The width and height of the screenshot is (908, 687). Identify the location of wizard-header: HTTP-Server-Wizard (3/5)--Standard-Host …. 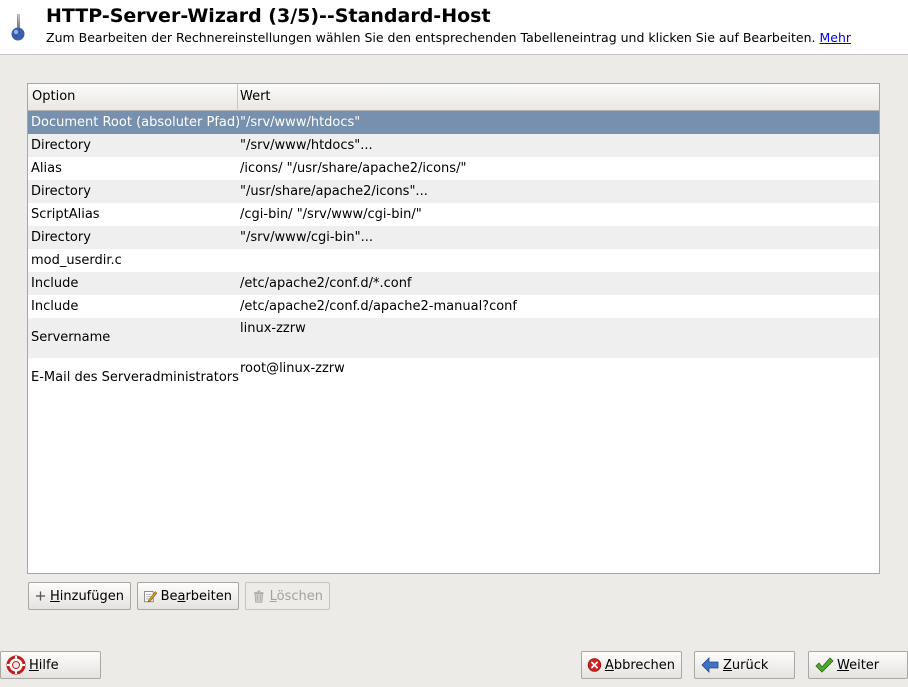
(454, 27).